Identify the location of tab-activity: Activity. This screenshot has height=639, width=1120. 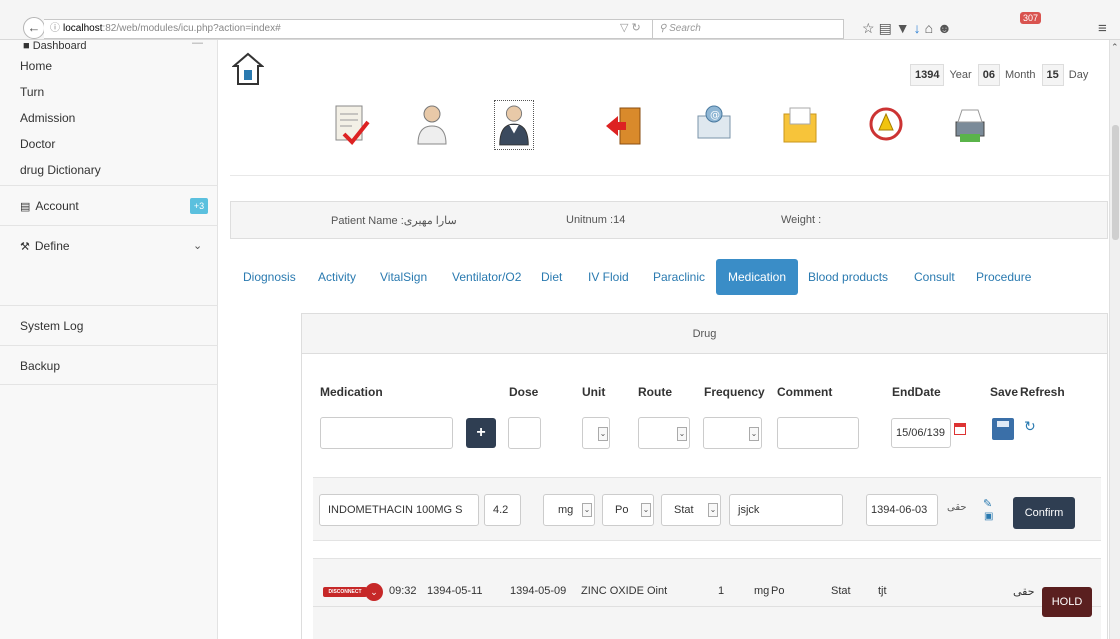
(337, 277).